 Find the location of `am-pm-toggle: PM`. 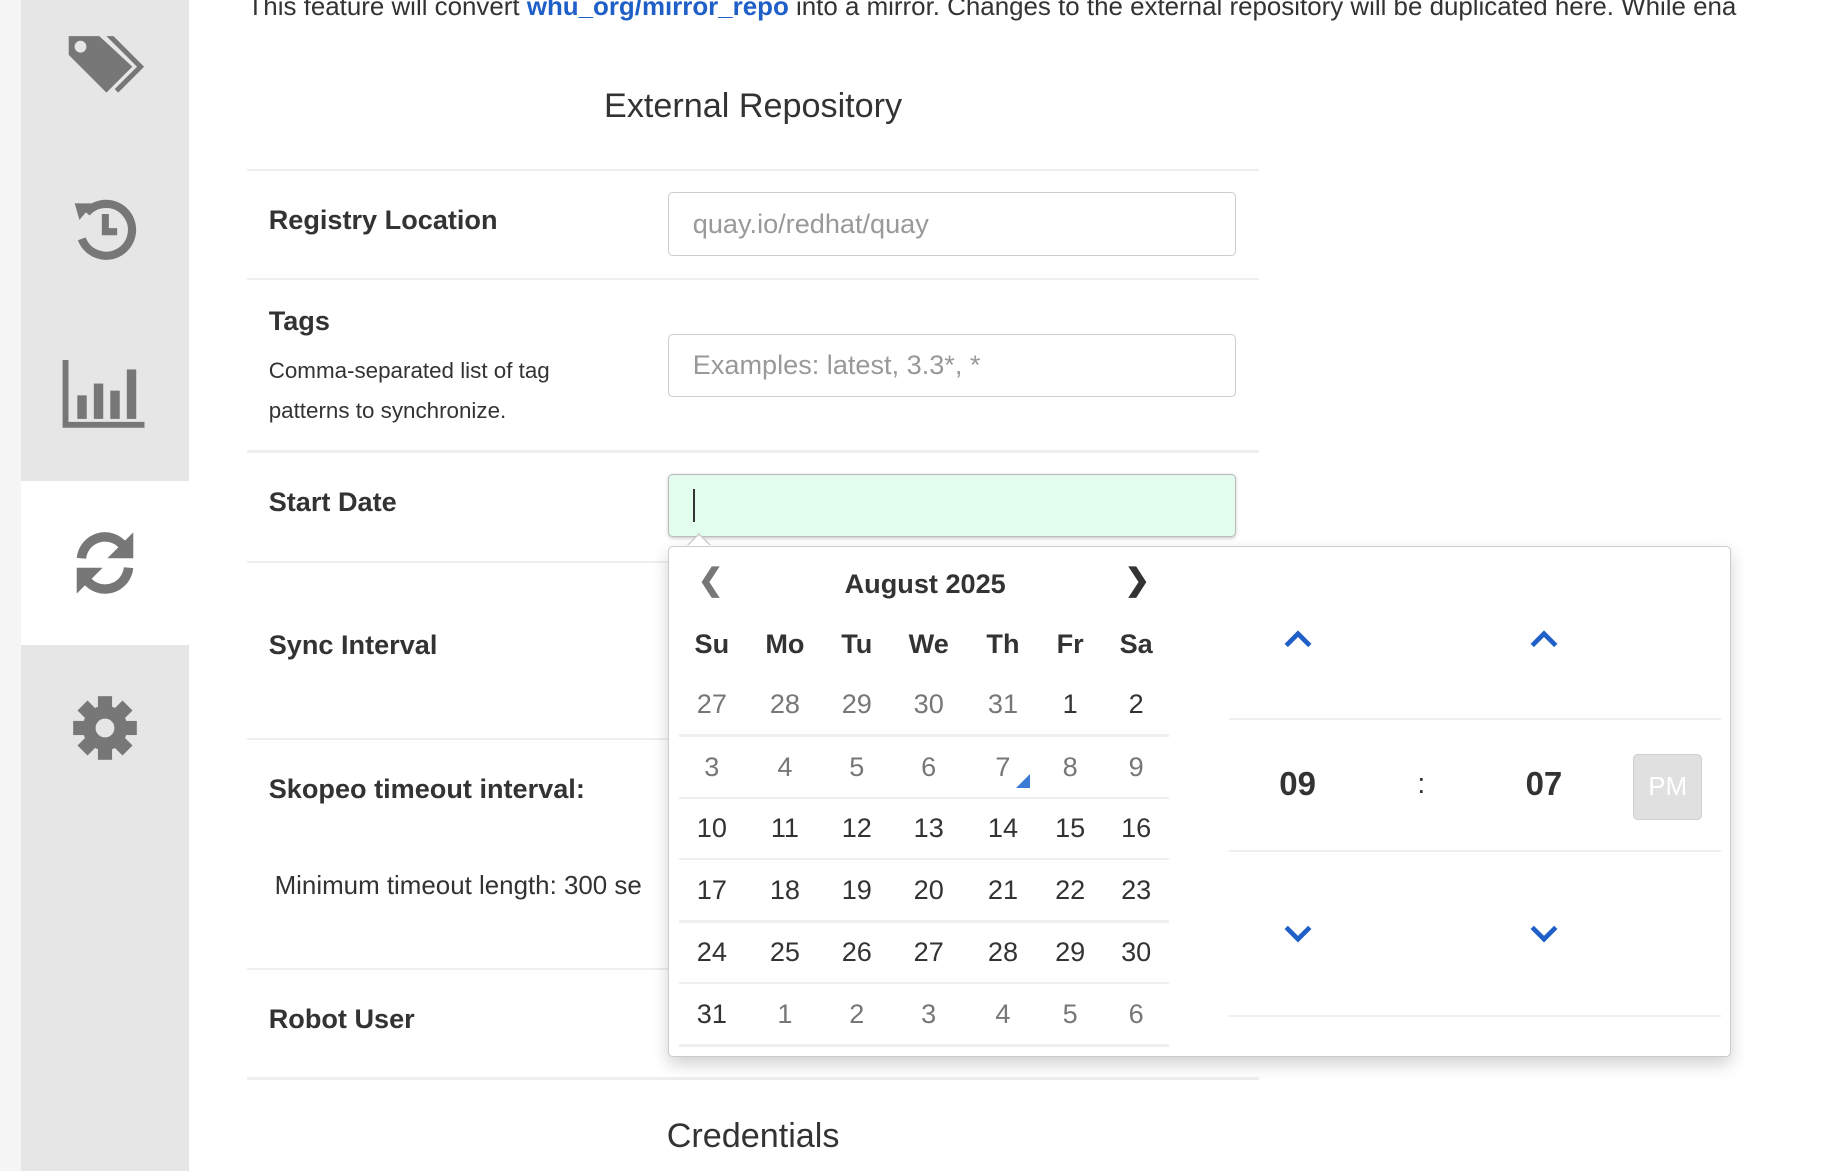

am-pm-toggle: PM is located at coordinates (1667, 787).